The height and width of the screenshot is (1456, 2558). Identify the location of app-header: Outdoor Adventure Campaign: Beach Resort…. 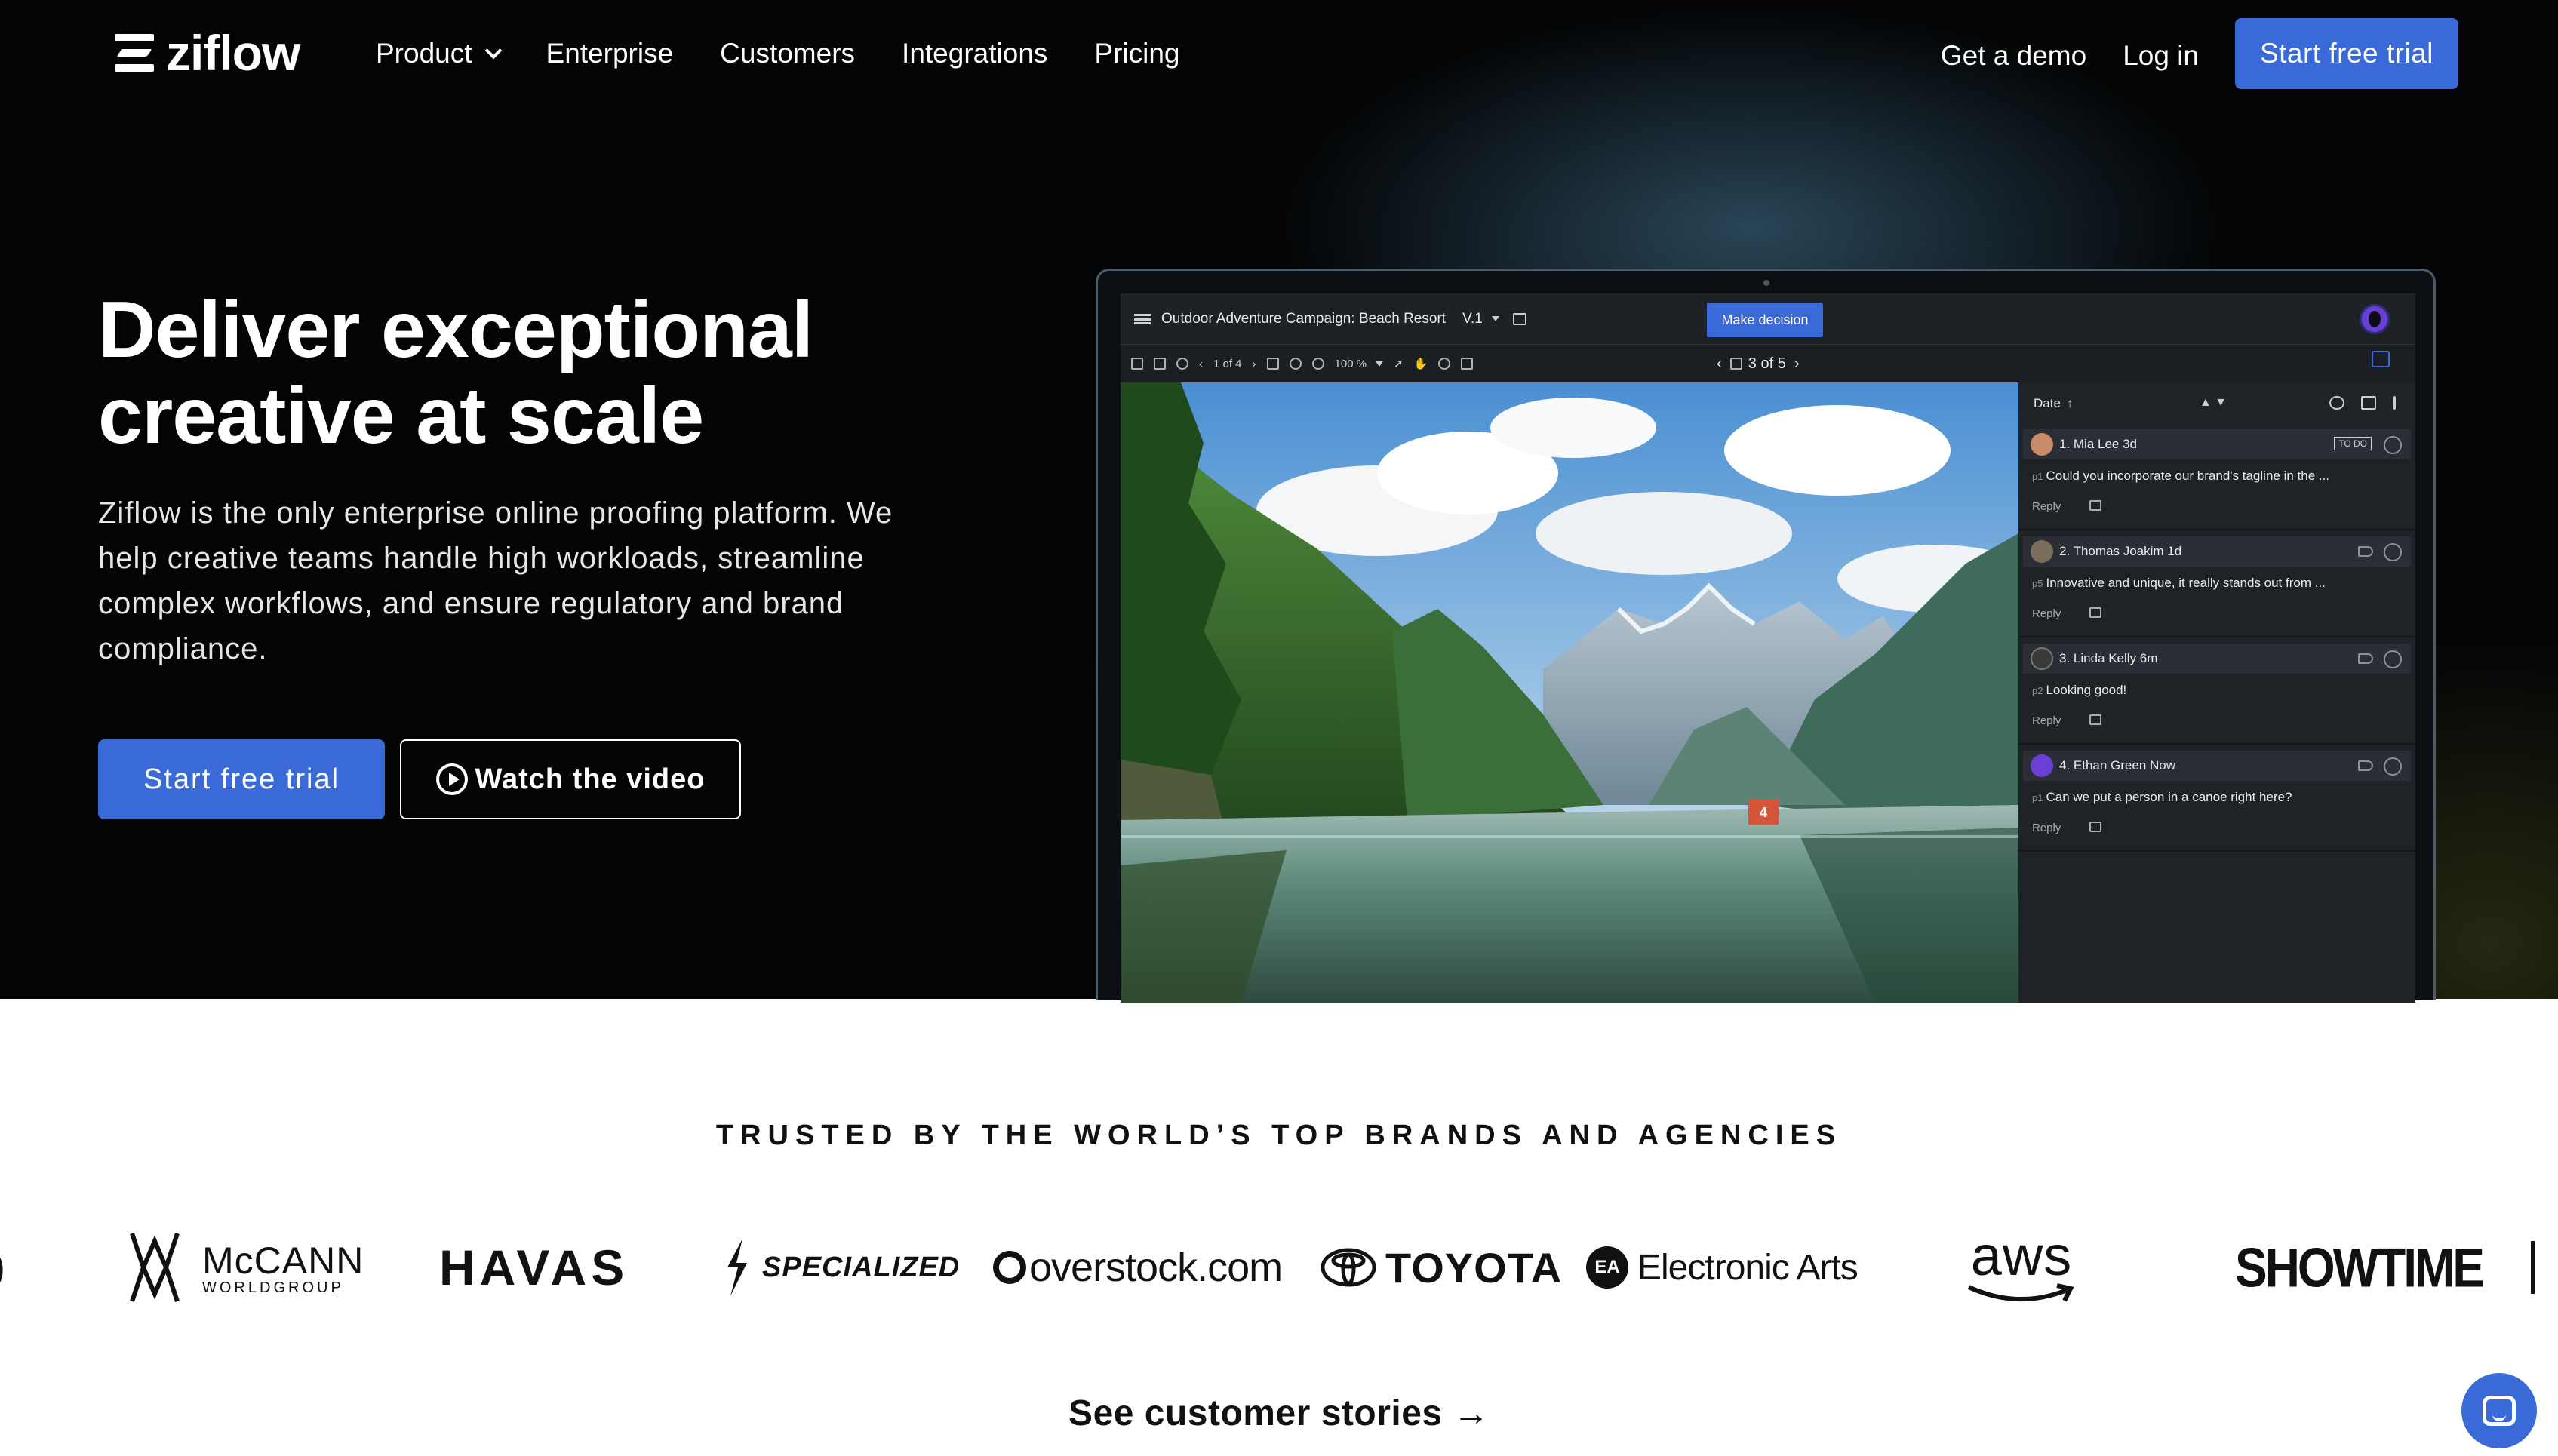
(1768, 319).